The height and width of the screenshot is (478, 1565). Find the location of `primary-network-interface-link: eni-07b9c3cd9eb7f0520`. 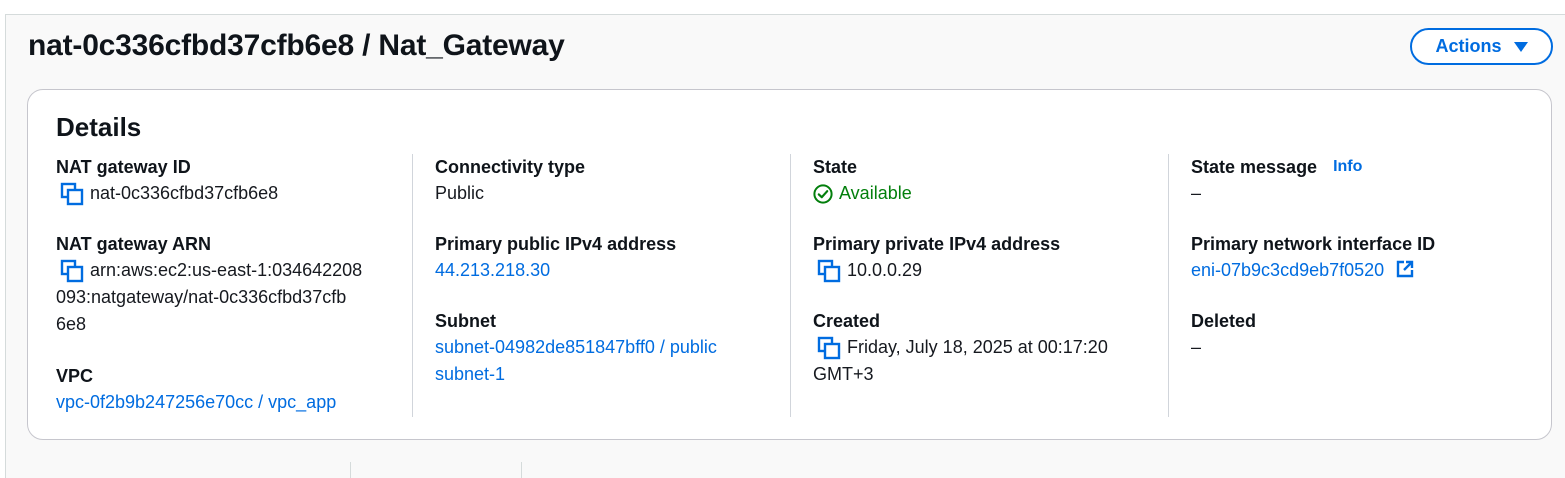

primary-network-interface-link: eni-07b9c3cd9eb7f0520 is located at coordinates (1287, 270).